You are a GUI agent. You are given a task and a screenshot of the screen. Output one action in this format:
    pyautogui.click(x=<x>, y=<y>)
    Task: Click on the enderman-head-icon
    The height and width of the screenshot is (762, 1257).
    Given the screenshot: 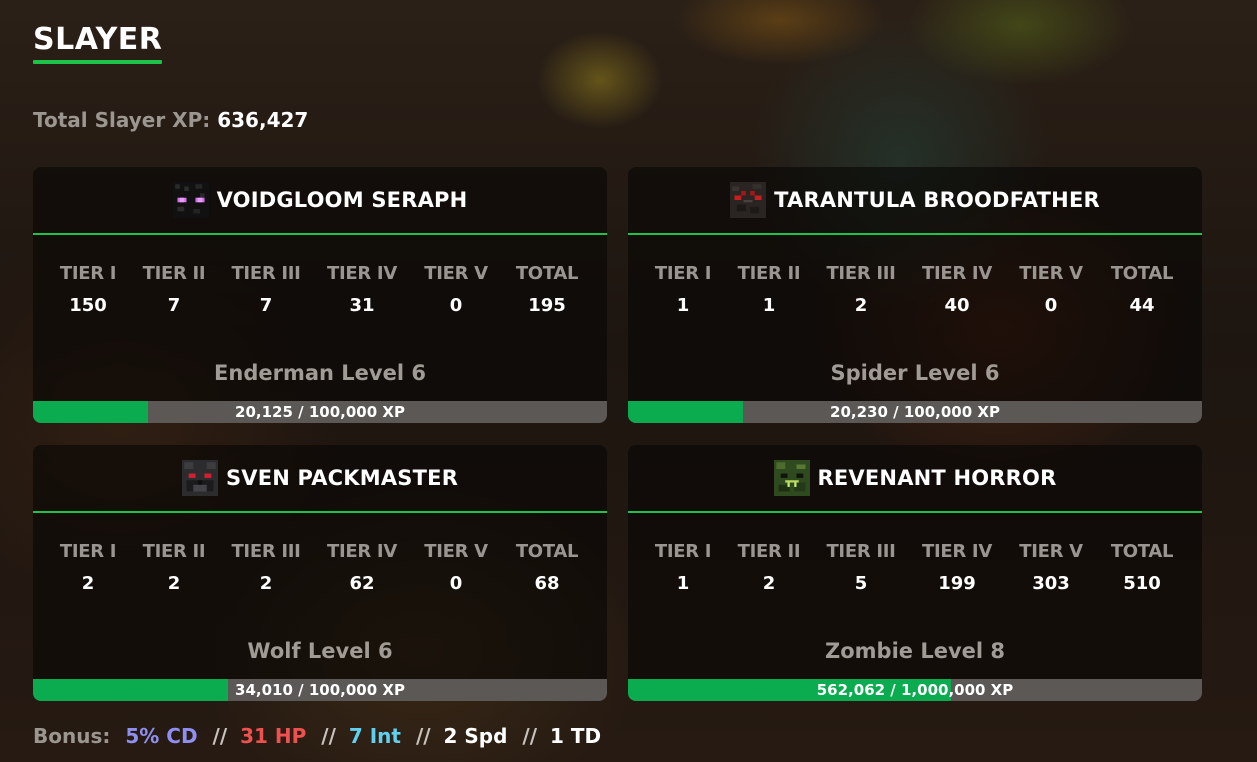 What is the action you would take?
    pyautogui.click(x=190, y=200)
    